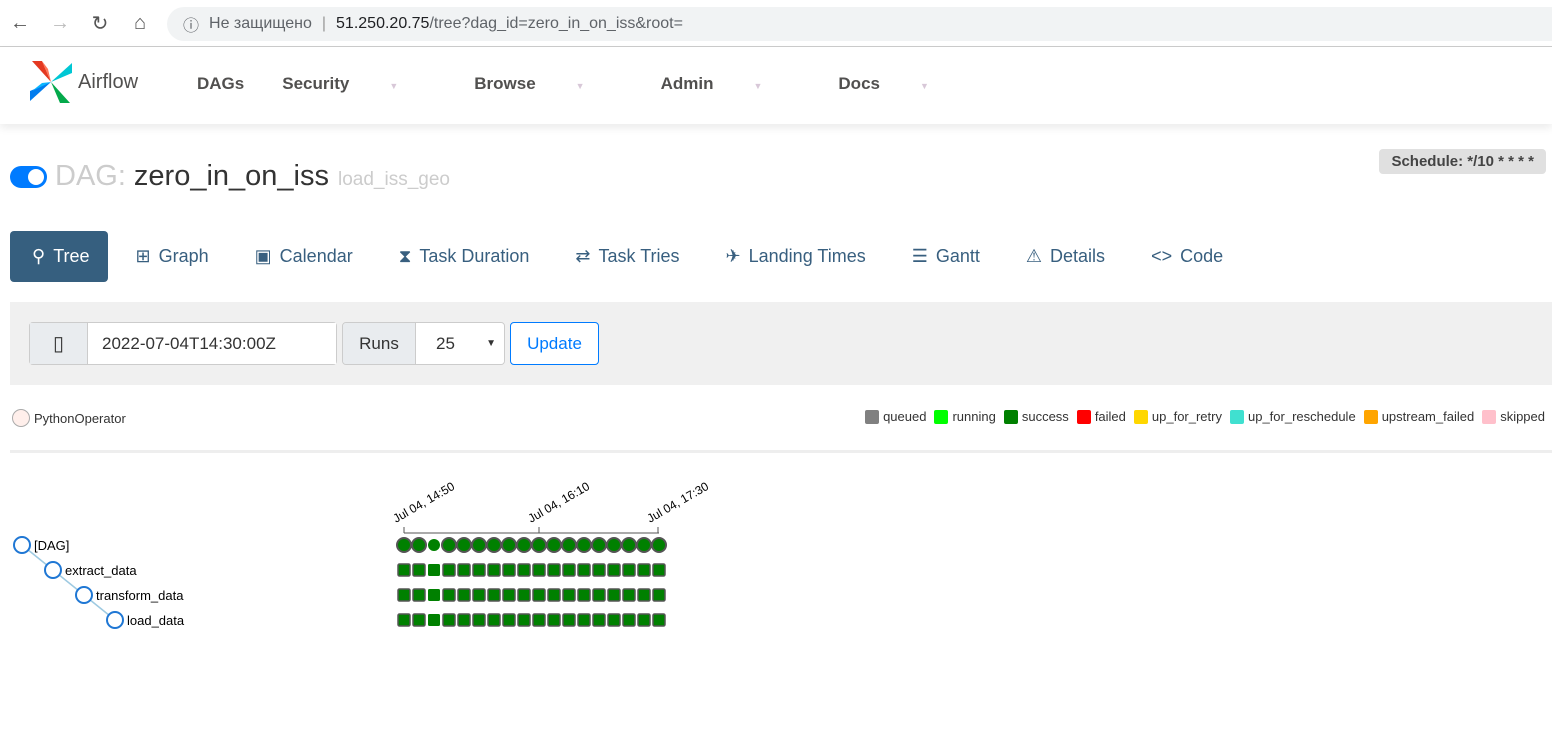  What do you see at coordinates (302, 256) in the screenshot?
I see `tab-calendar: ▣ Calendar` at bounding box center [302, 256].